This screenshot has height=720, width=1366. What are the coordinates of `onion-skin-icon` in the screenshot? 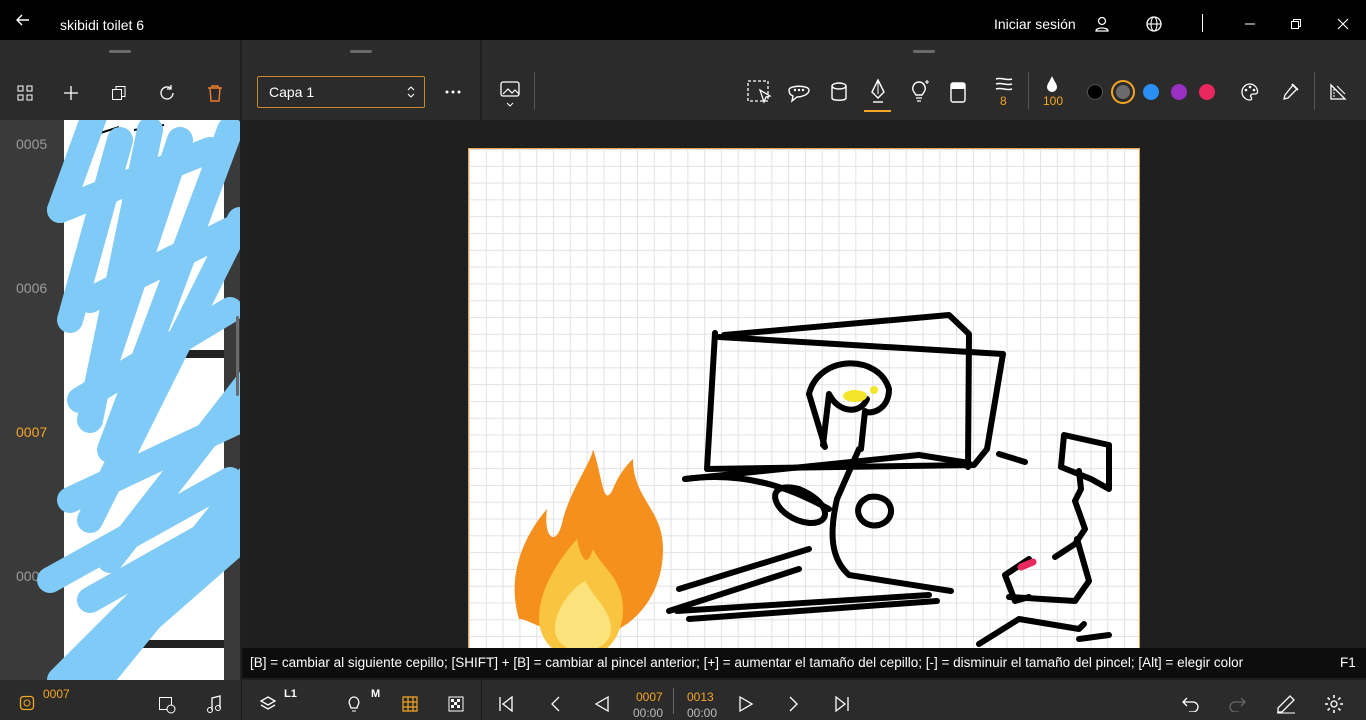 It's located at (354, 704).